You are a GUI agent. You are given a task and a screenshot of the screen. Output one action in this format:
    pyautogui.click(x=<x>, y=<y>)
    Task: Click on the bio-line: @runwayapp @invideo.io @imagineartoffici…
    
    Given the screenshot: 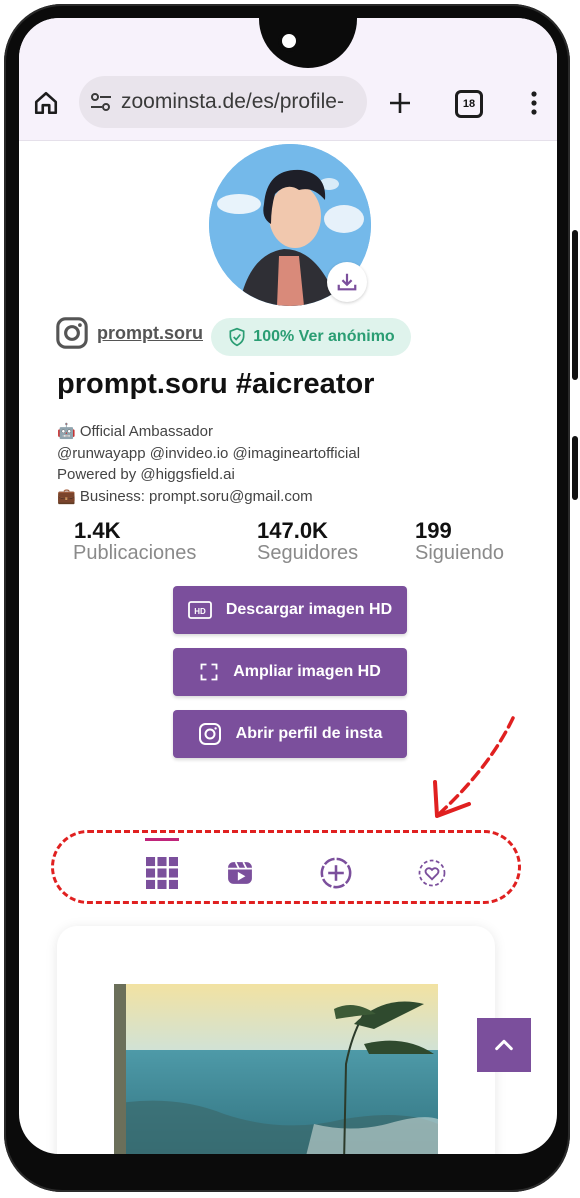 What is the action you would take?
    pyautogui.click(x=209, y=453)
    